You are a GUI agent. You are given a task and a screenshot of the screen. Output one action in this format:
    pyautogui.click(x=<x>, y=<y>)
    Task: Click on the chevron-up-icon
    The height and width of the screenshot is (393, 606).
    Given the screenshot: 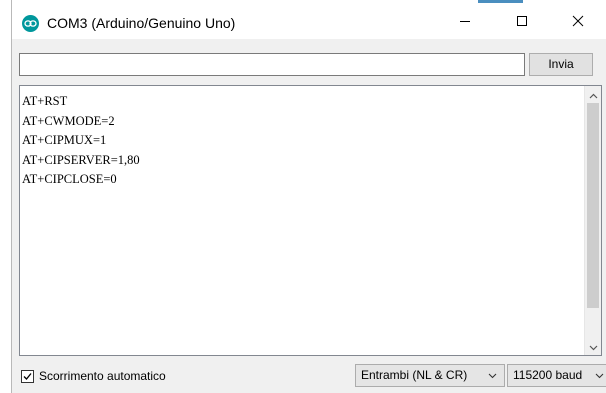 What is the action you would take?
    pyautogui.click(x=593, y=95)
    